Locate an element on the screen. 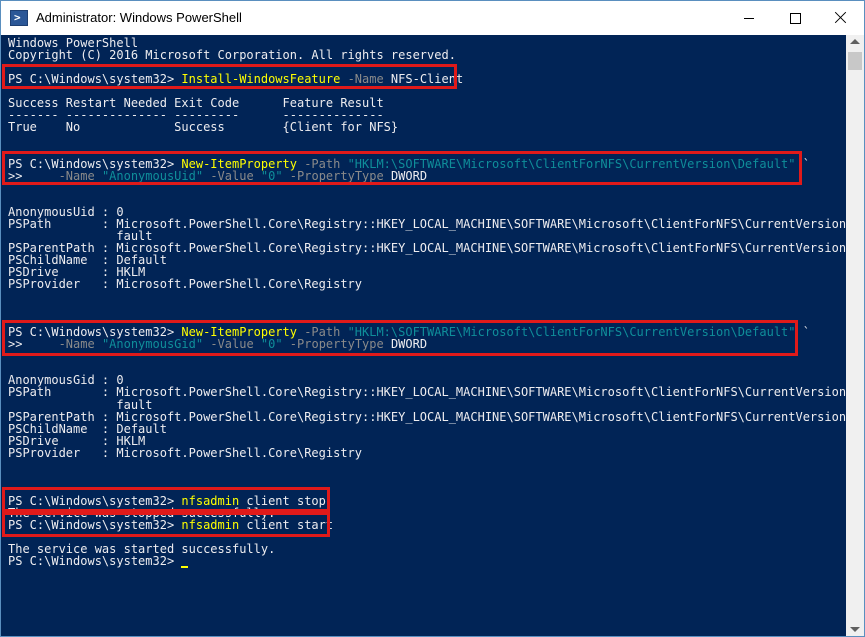 The width and height of the screenshot is (865, 637). text-cursor is located at coordinates (185, 567).